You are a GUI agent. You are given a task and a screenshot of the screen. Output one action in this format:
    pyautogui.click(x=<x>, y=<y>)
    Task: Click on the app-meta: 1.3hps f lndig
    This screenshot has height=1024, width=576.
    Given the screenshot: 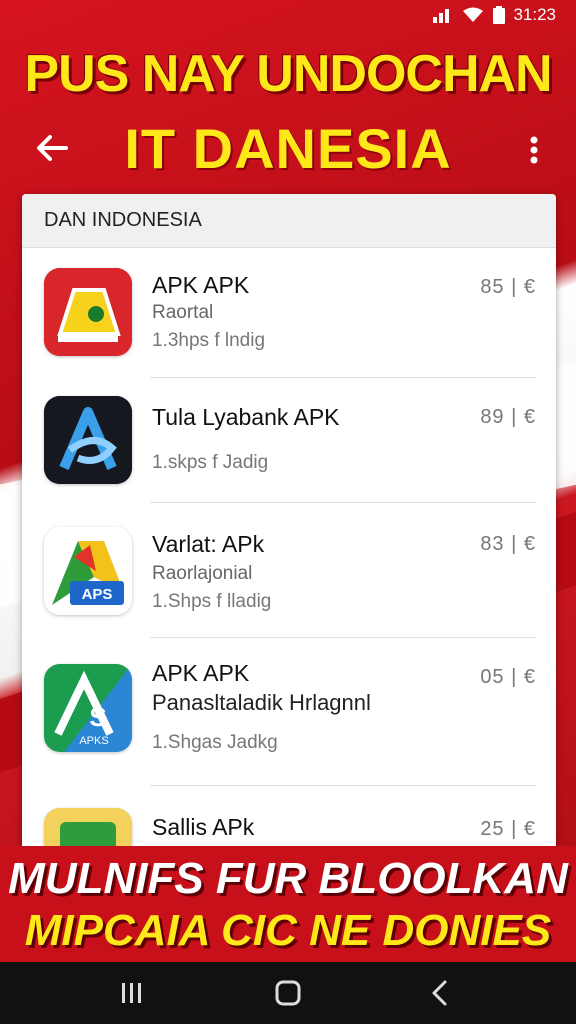 What is the action you would take?
    pyautogui.click(x=209, y=340)
    